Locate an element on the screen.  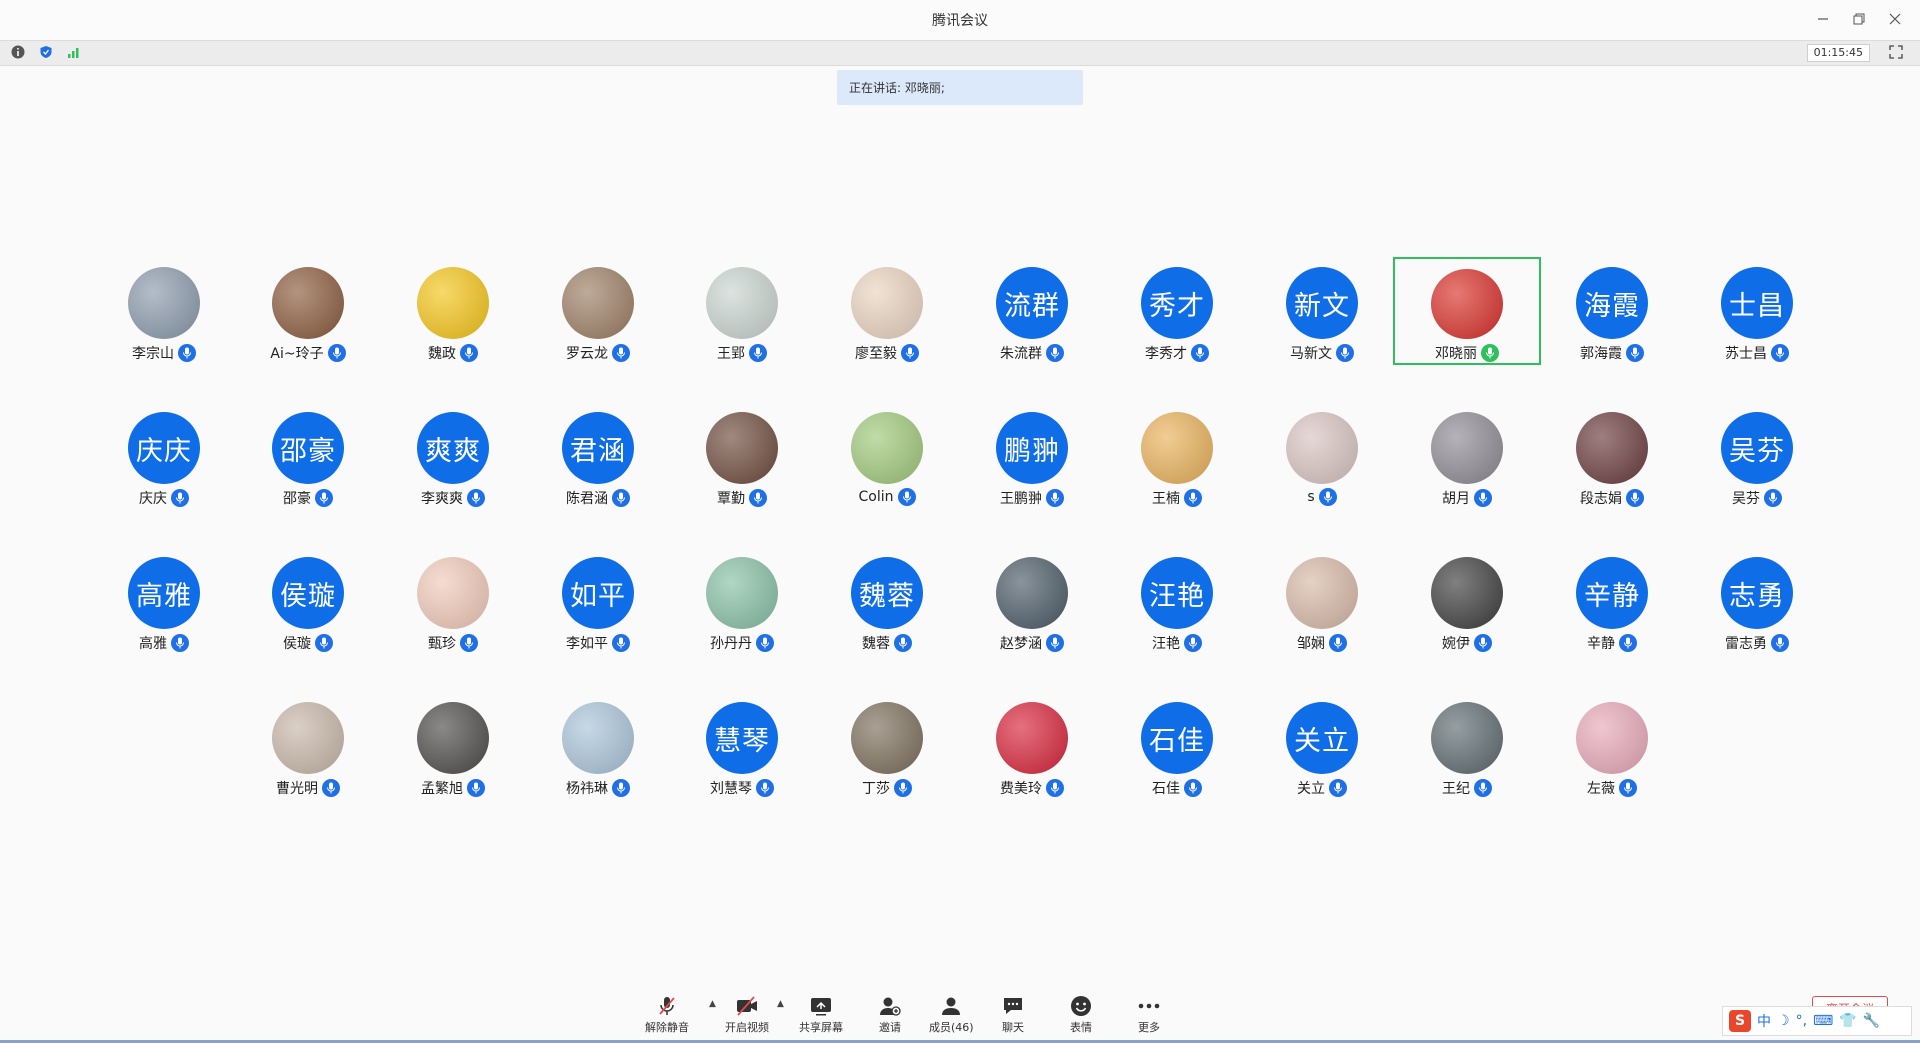
fullscreen-button is located at coordinates (1896, 52).